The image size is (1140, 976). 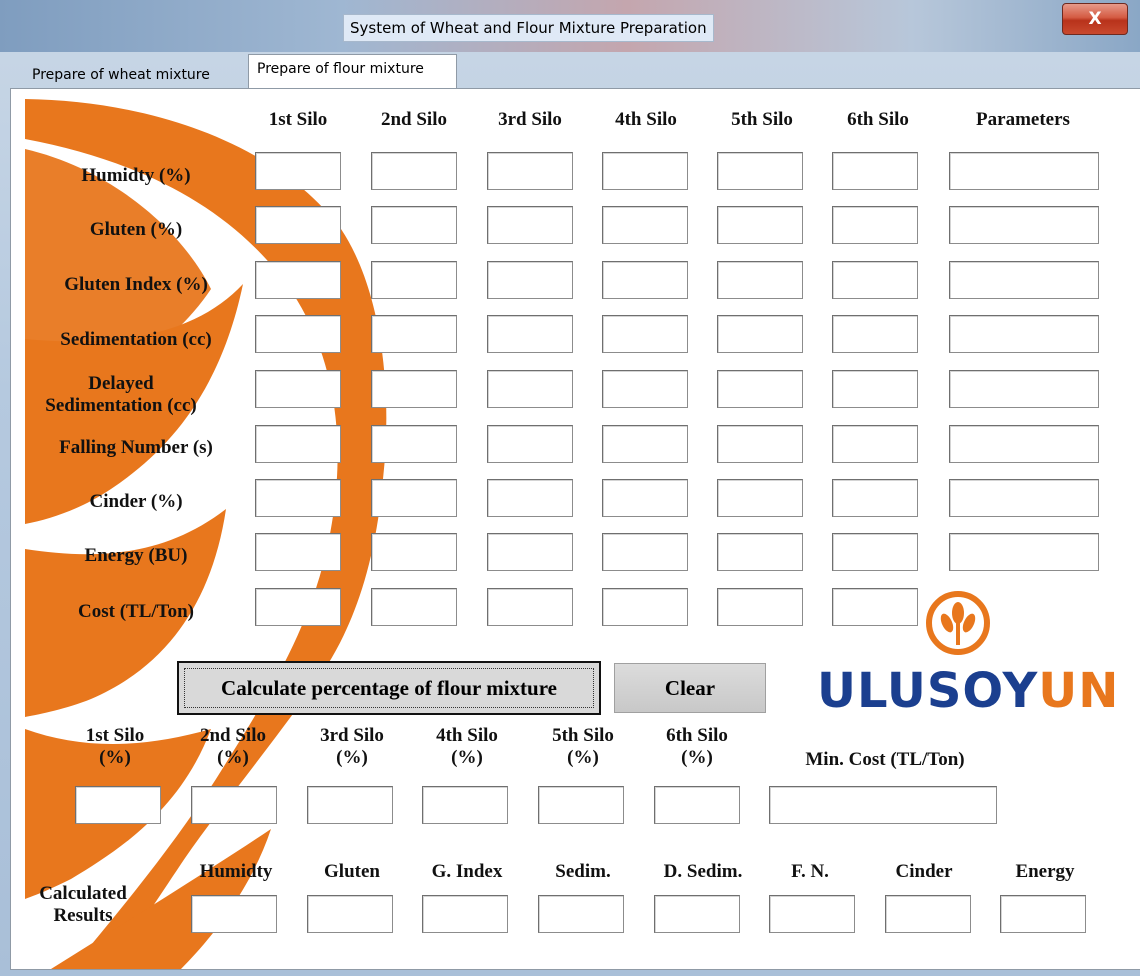 What do you see at coordinates (762, 119) in the screenshot?
I see `col-header-silo5: 5th Silo` at bounding box center [762, 119].